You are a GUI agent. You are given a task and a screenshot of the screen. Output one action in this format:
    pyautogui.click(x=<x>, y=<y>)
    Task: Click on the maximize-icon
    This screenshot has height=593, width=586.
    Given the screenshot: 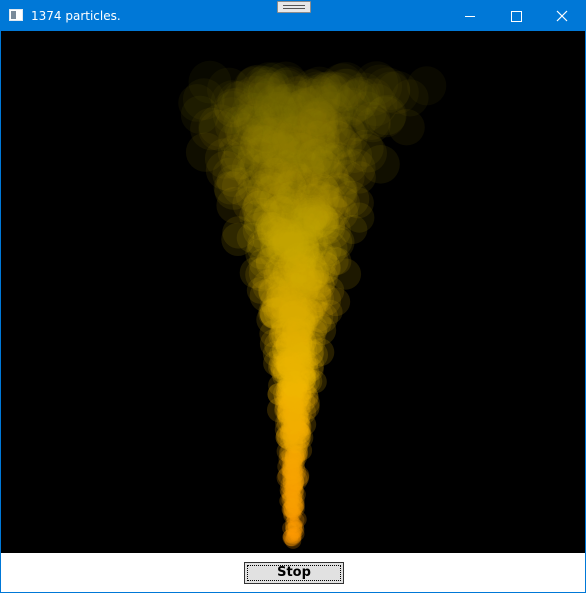 What is the action you would take?
    pyautogui.click(x=516, y=16)
    